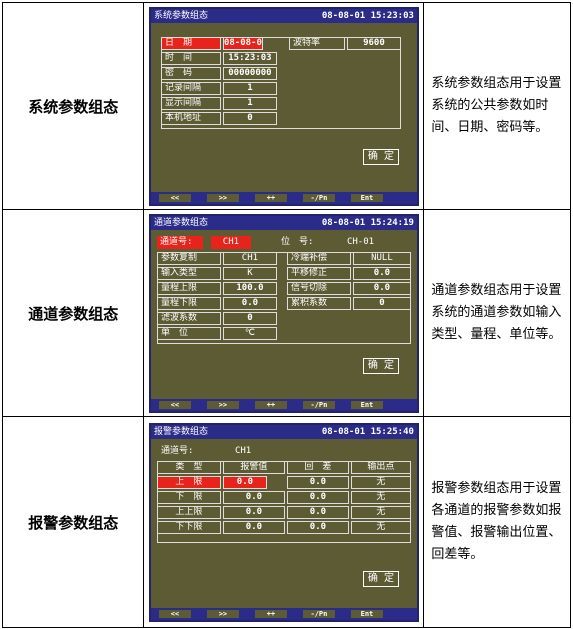 Image resolution: width=573 pixels, height=629 pixels. What do you see at coordinates (381, 258) in the screenshot?
I see `field-value: NULL` at bounding box center [381, 258].